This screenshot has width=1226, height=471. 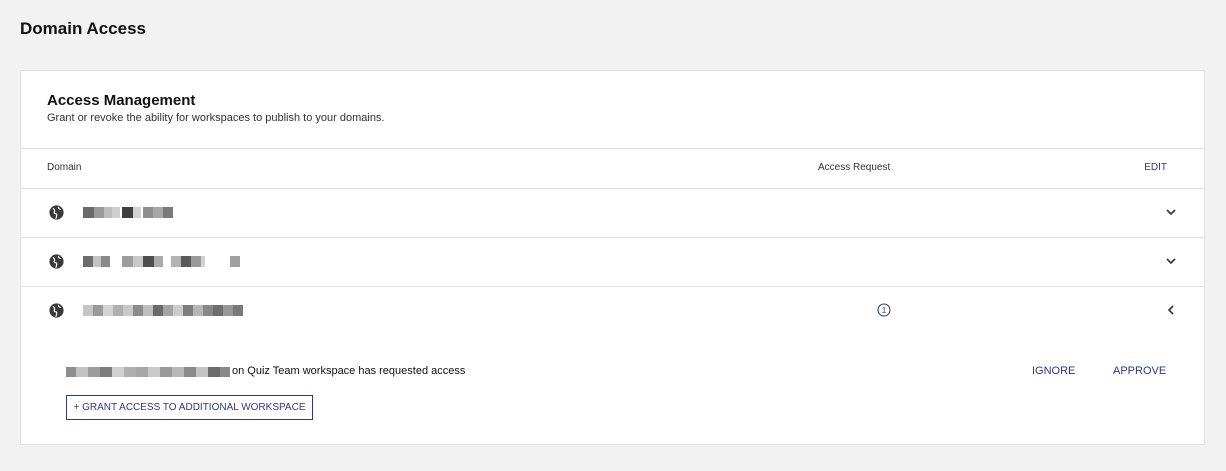 I want to click on pending-request-badge: 1, so click(x=884, y=310).